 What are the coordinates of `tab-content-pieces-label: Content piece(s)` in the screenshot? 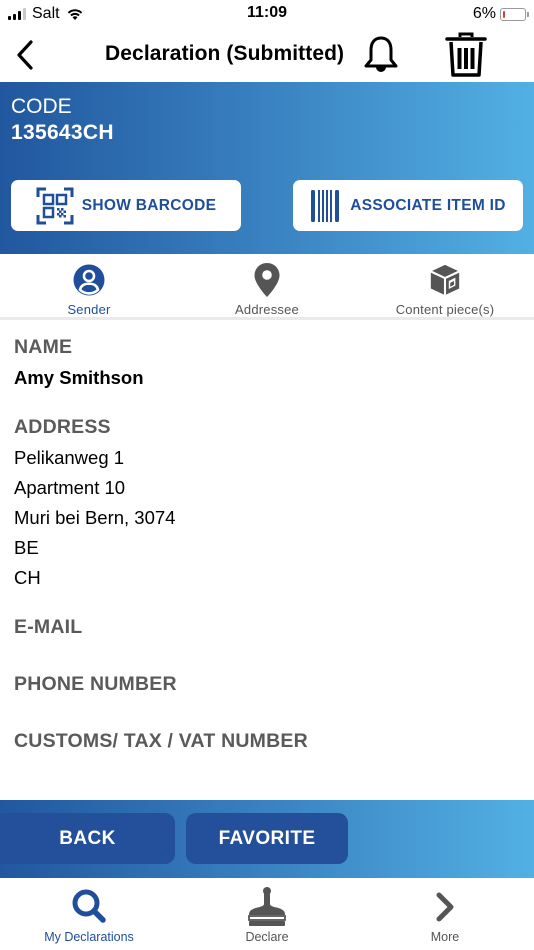 It's located at (445, 309).